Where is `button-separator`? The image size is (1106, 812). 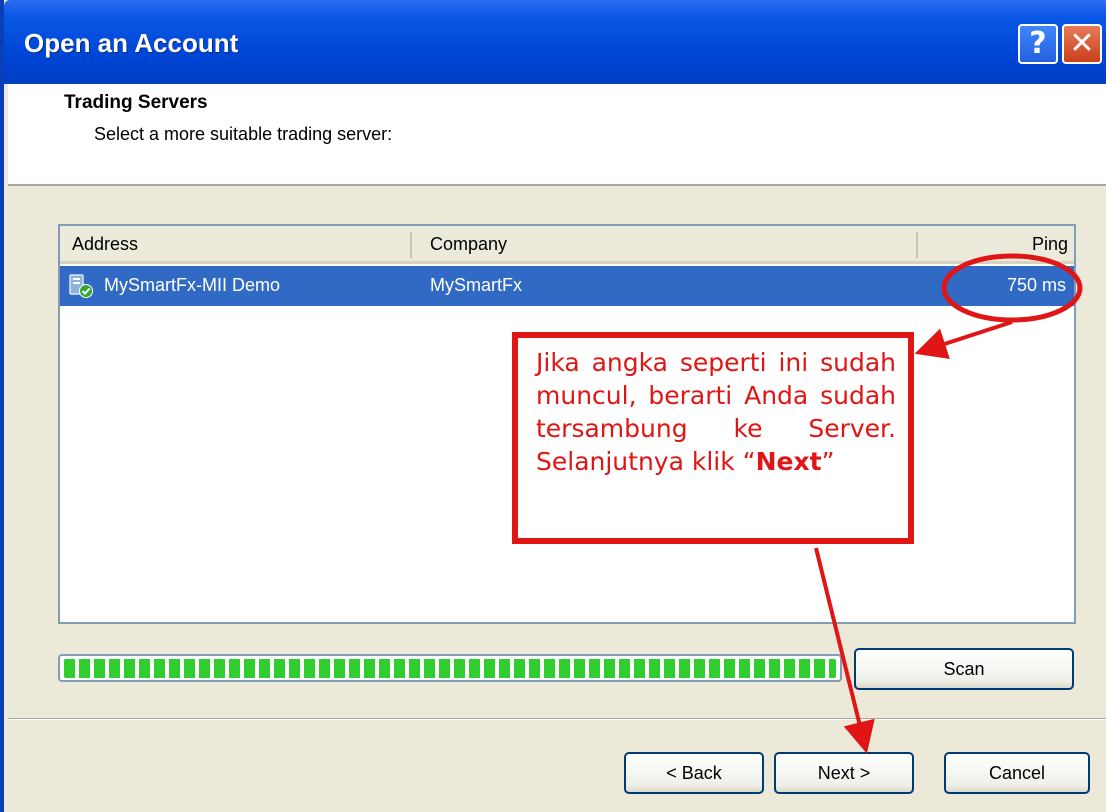
button-separator is located at coordinates (557, 719).